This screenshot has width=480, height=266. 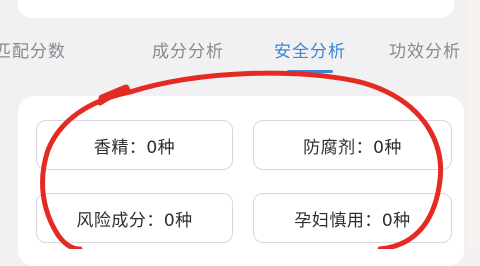 What do you see at coordinates (134, 145) in the screenshot?
I see `fragrance-count-tag: 香精：0种` at bounding box center [134, 145].